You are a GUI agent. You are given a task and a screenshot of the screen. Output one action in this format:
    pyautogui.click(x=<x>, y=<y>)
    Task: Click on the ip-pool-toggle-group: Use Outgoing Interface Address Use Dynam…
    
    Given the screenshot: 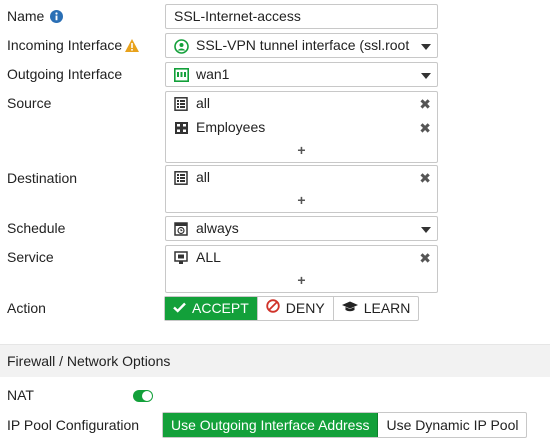 What is the action you would take?
    pyautogui.click(x=345, y=425)
    